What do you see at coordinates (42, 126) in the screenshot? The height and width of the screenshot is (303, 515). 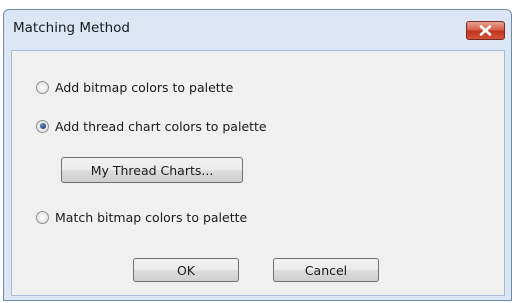 I see `radio-checked-icon` at bounding box center [42, 126].